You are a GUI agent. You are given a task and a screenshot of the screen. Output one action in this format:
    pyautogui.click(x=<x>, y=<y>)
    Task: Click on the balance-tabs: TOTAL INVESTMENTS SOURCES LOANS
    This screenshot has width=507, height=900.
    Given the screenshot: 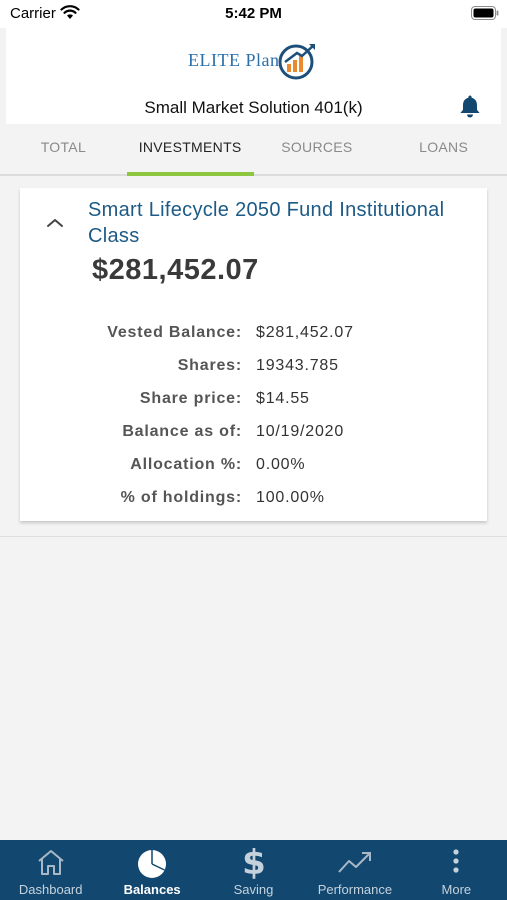 What is the action you would take?
    pyautogui.click(x=253, y=150)
    